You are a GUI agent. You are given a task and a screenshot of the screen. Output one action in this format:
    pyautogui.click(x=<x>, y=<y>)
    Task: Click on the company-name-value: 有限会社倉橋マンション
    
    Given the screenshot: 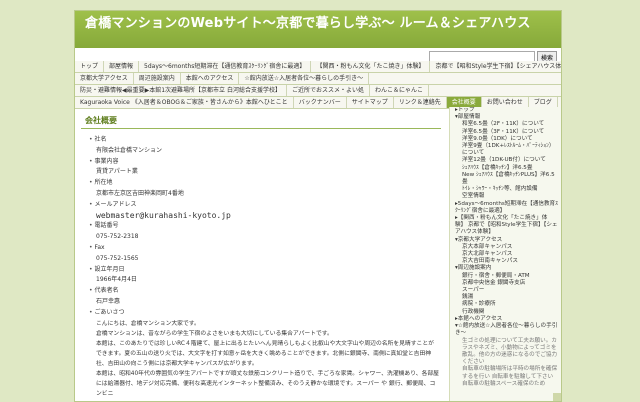 What is the action you would take?
    pyautogui.click(x=129, y=150)
    